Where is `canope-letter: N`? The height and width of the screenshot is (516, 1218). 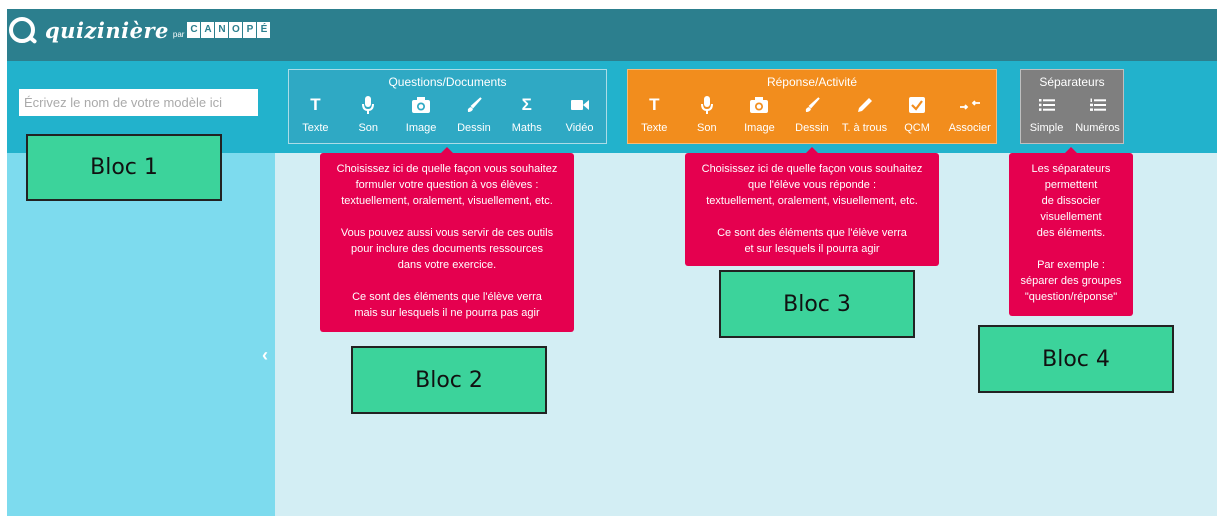
canope-letter: N is located at coordinates (222, 30).